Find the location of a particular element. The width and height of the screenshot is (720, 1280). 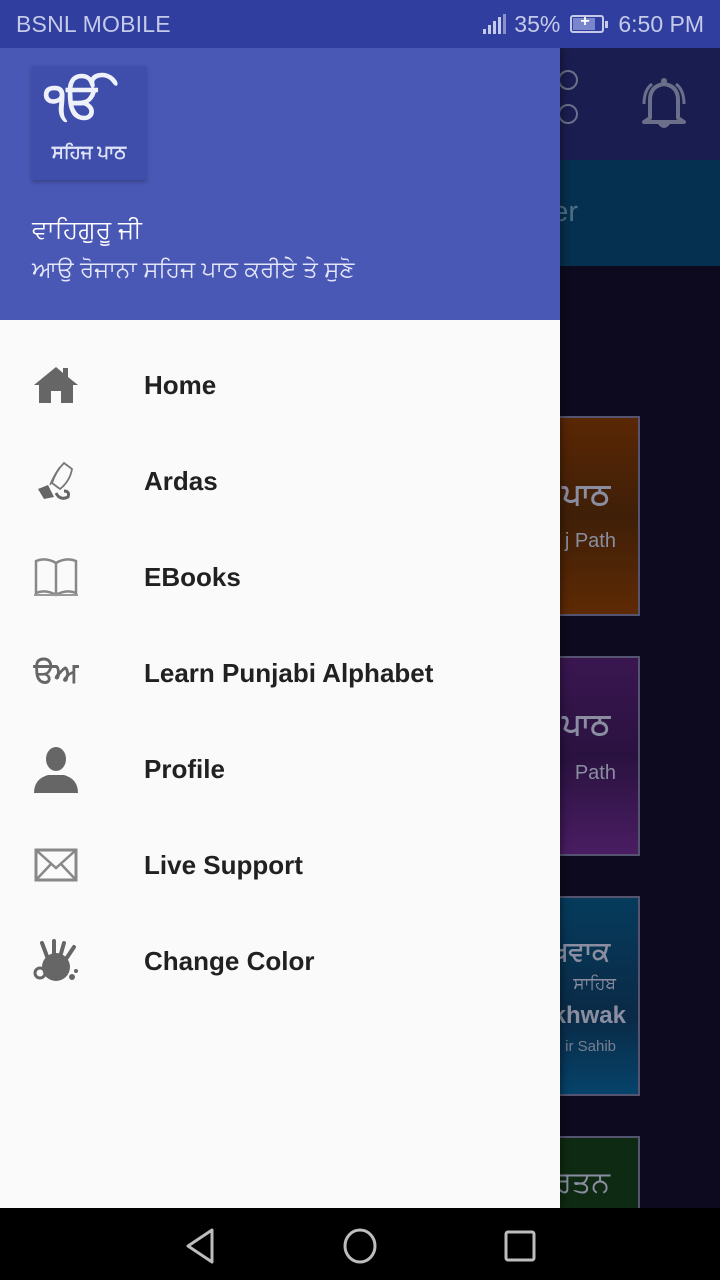

signal-icon is located at coordinates (495, 24).